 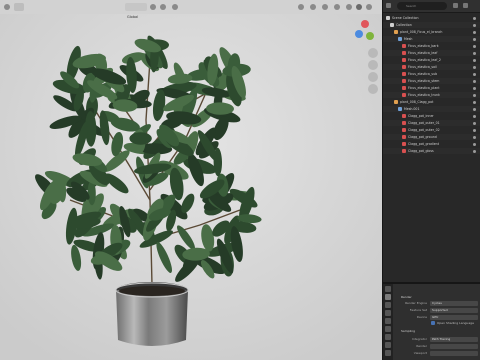 What do you see at coordinates (191, 9) in the screenshot?
I see `viewport-header: Global` at bounding box center [191, 9].